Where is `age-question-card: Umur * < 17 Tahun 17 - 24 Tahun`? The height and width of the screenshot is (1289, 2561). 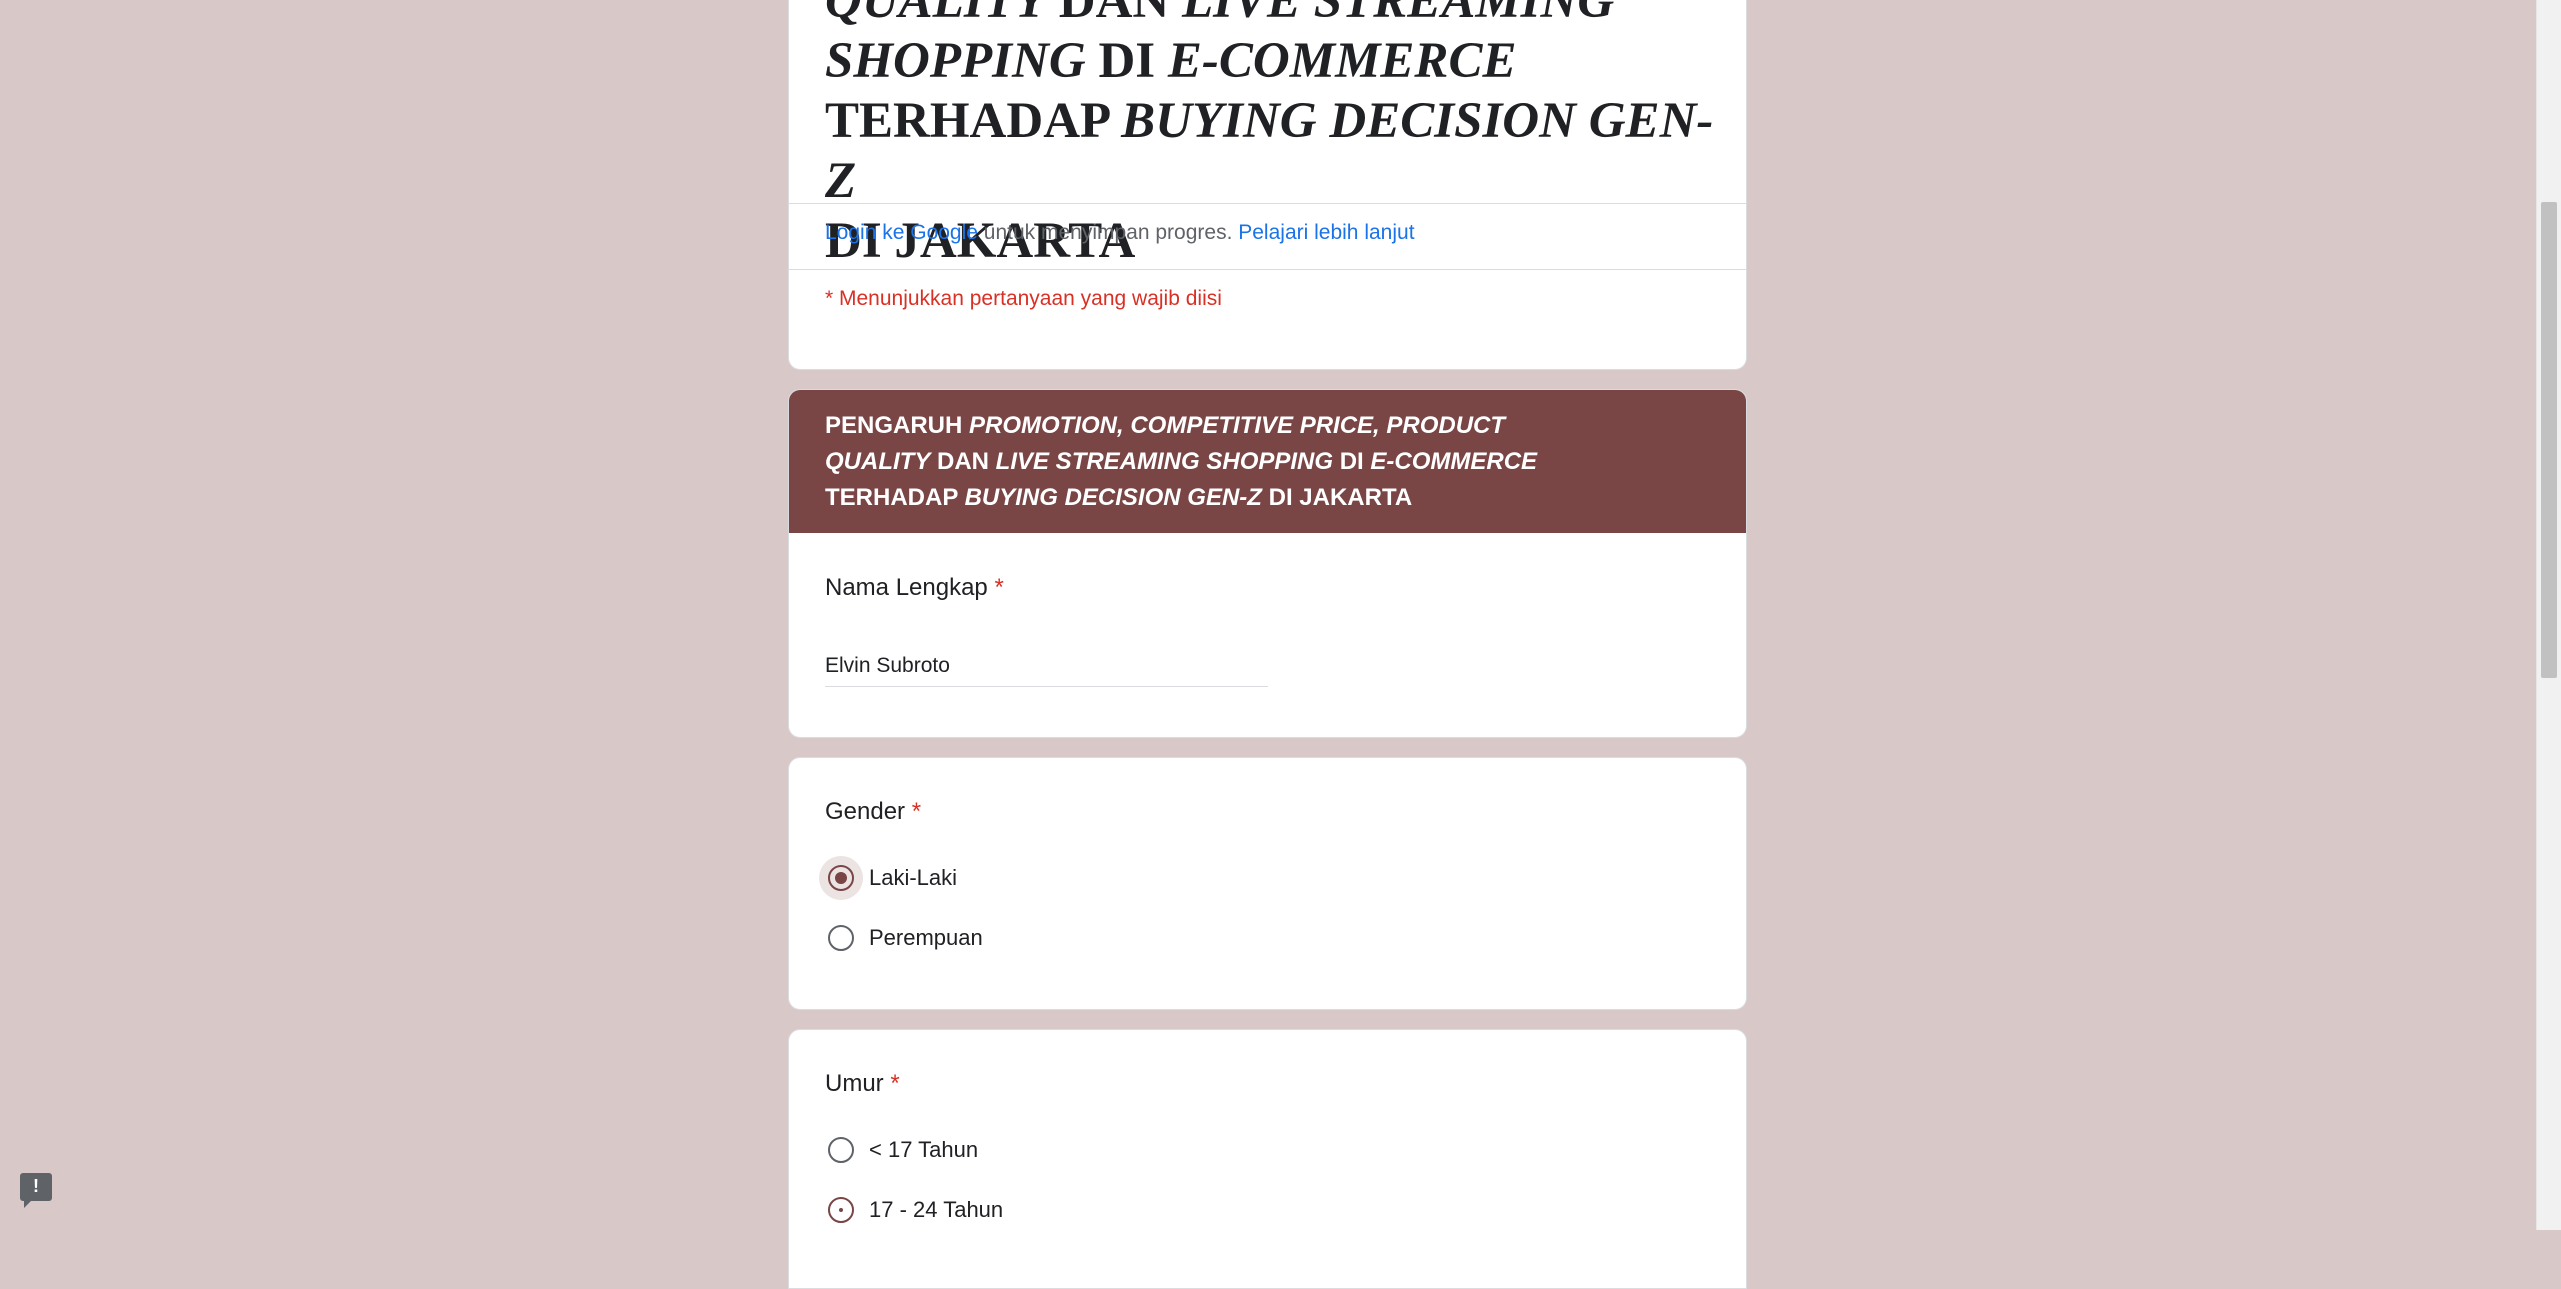
age-question-card: Umur * < 17 Tahun 17 - 24 Tahun is located at coordinates (1267, 1159).